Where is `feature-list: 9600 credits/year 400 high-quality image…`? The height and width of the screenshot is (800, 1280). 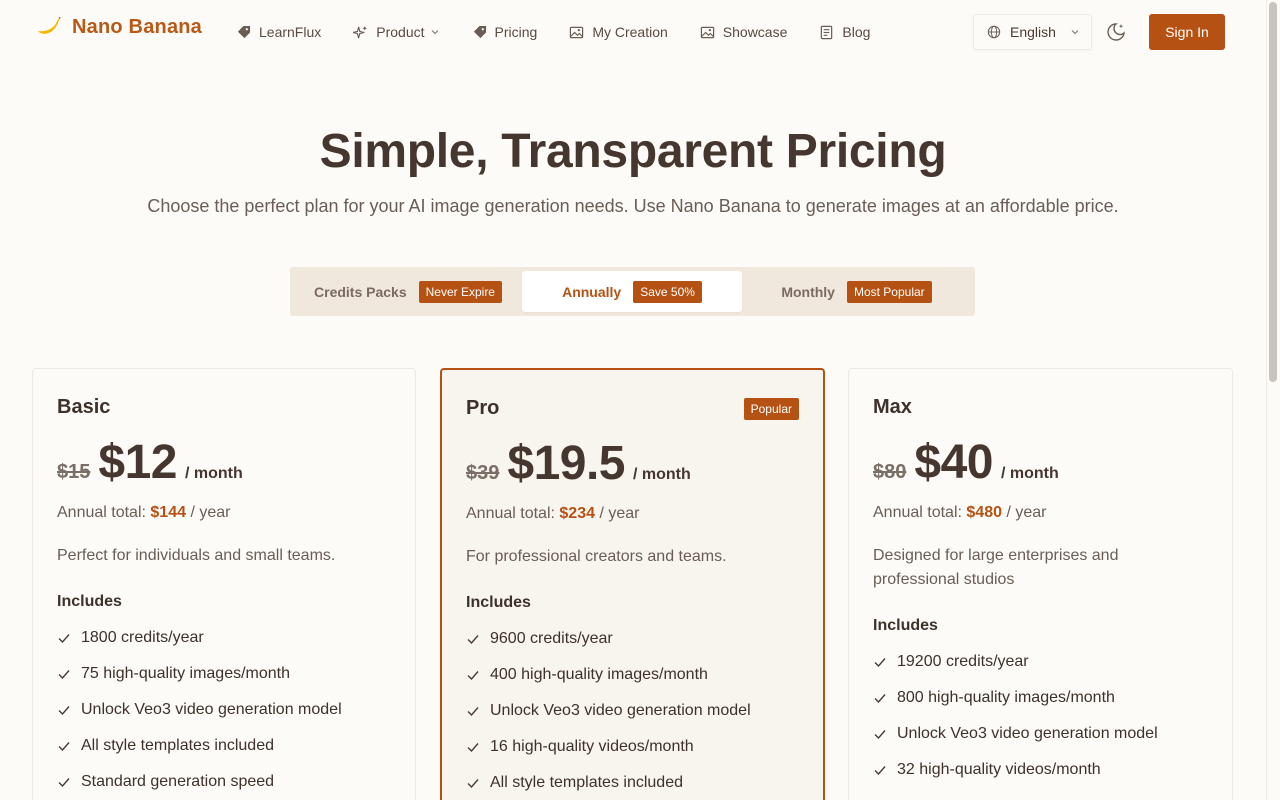 feature-list: 9600 credits/year 400 high-quality image… is located at coordinates (608, 710).